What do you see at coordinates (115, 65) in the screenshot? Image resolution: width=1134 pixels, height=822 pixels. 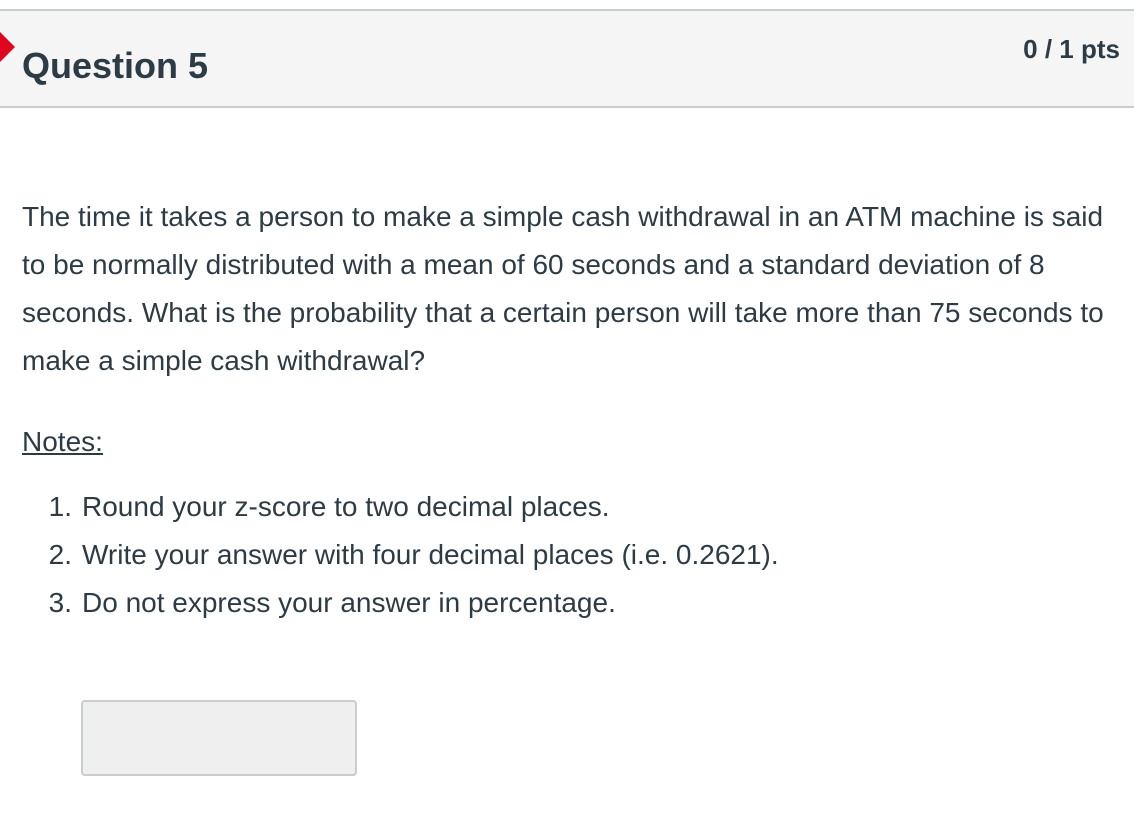 I see `question-title: Question 5` at bounding box center [115, 65].